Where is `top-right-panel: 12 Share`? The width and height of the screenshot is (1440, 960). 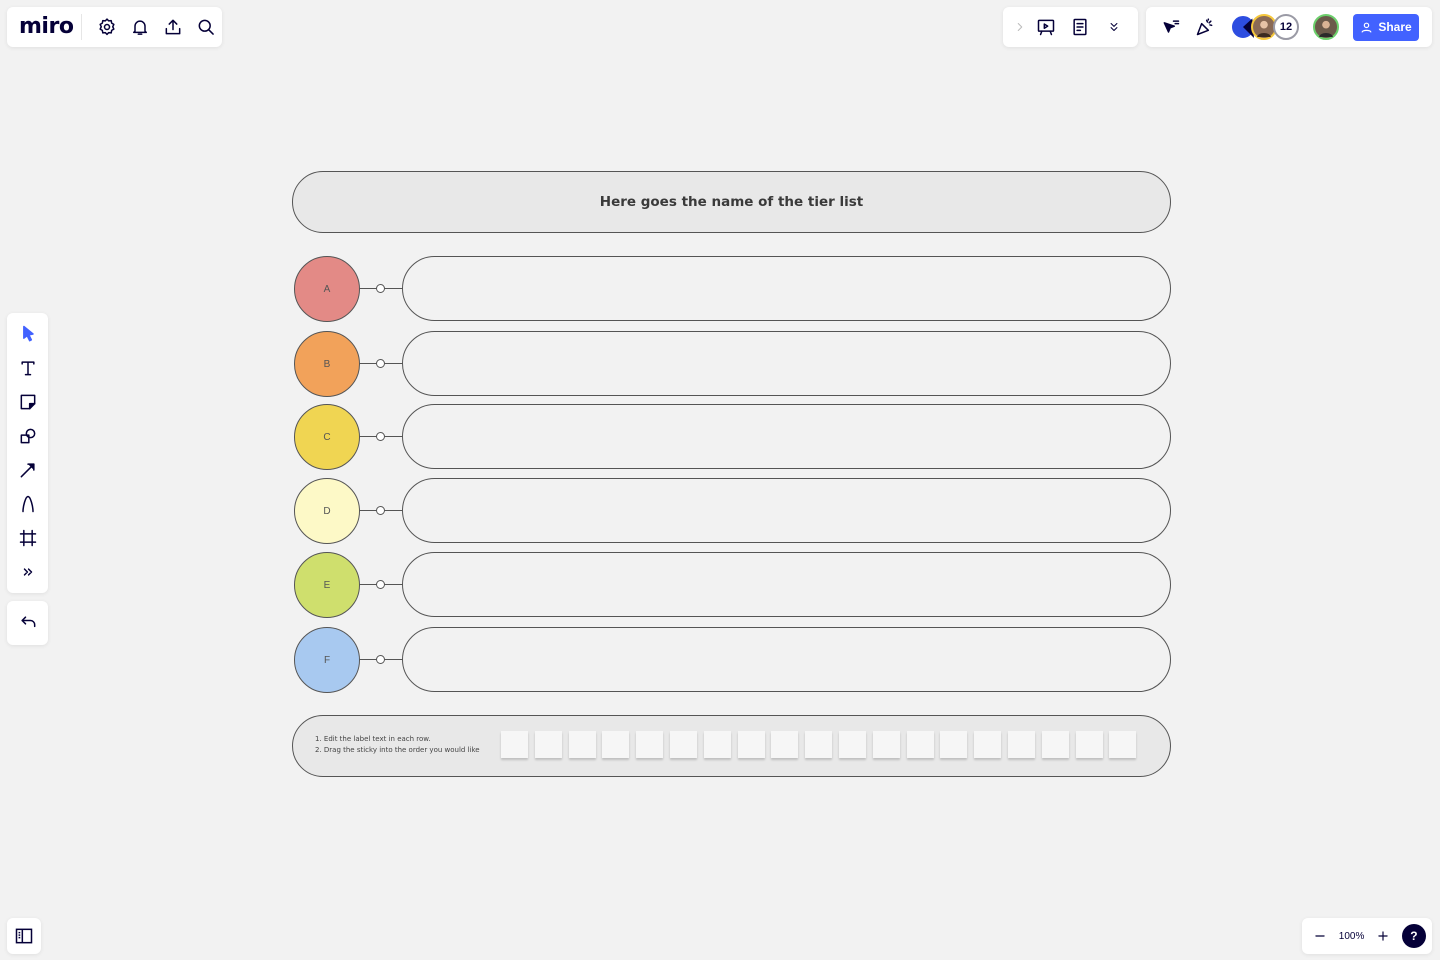 top-right-panel: 12 Share is located at coordinates (1289, 27).